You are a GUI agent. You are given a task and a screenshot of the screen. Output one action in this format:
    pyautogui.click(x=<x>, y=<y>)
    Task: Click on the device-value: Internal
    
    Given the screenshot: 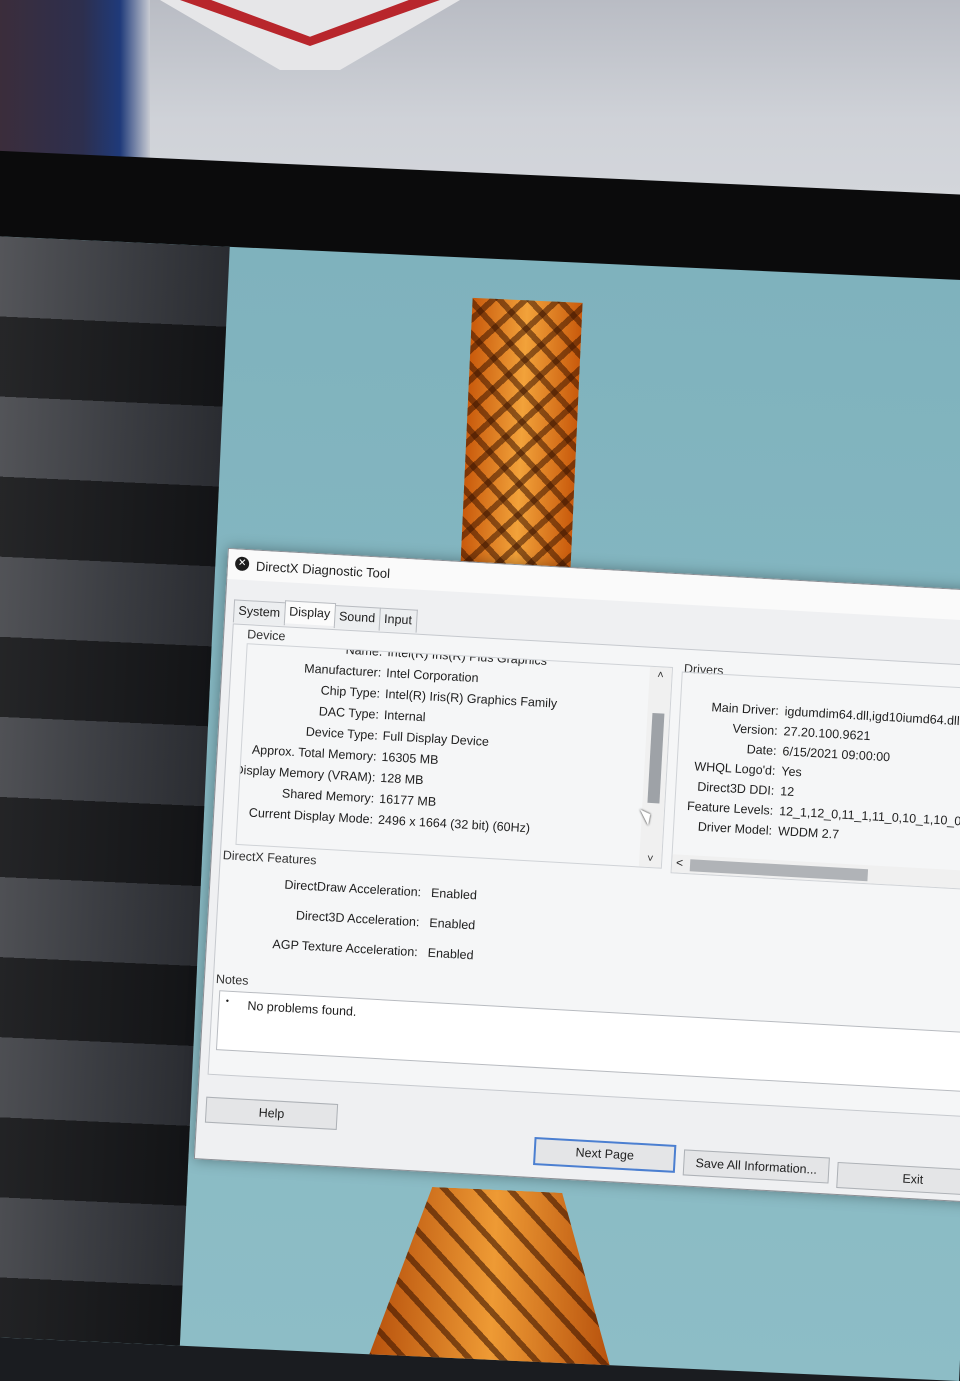 What is the action you would take?
    pyautogui.click(x=404, y=716)
    